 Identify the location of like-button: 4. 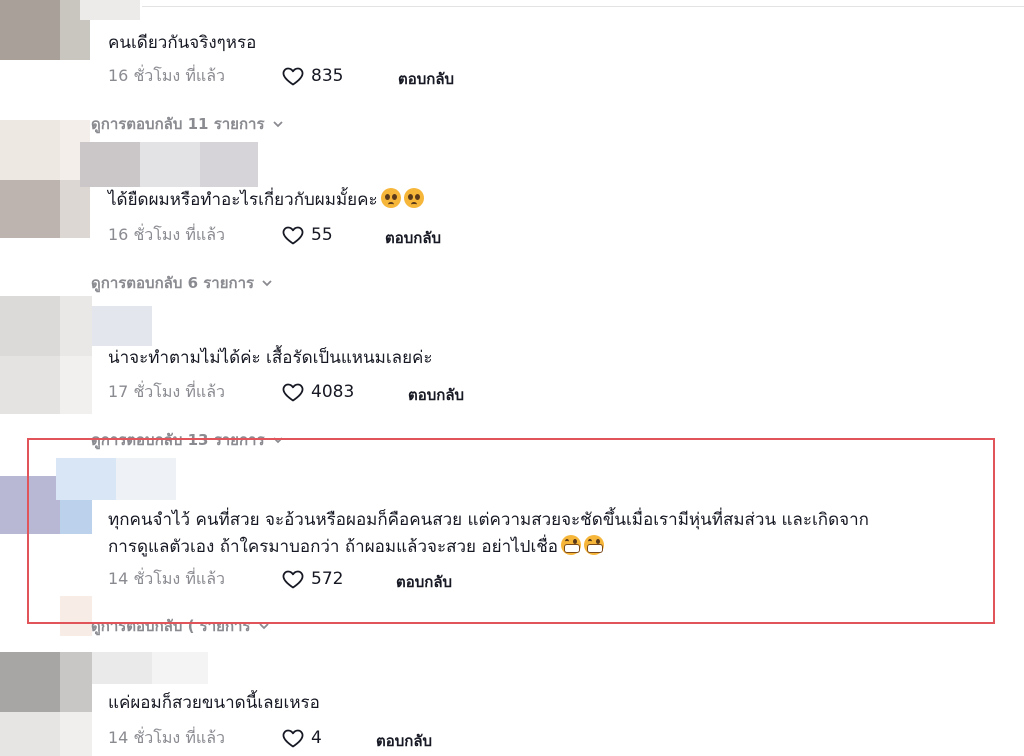
(301, 738).